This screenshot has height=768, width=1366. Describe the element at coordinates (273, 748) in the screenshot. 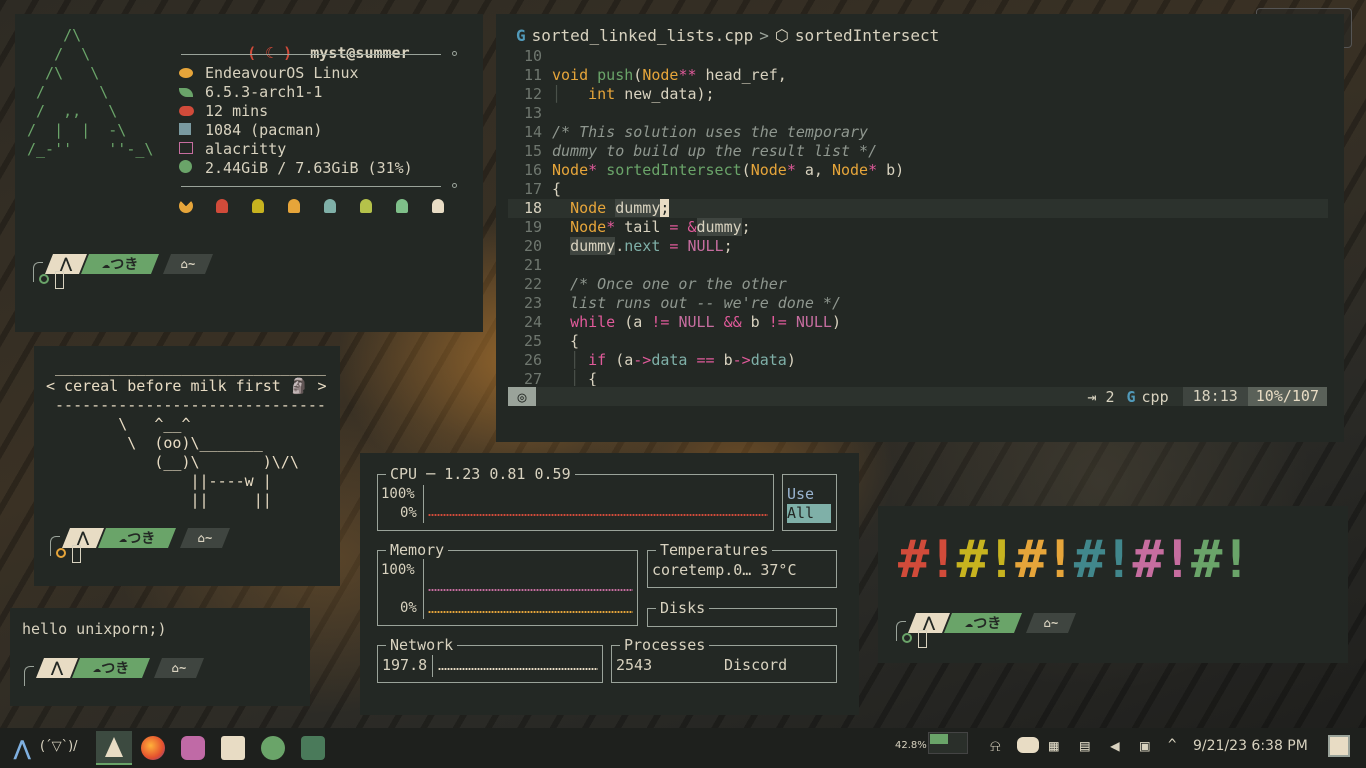

I see `spotify-icon` at that location.